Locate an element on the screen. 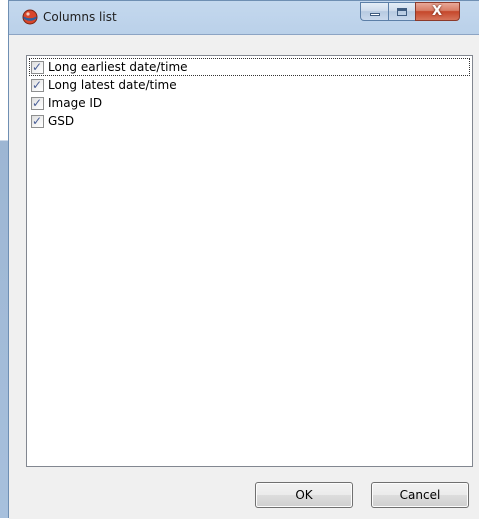  ok-button: OK is located at coordinates (304, 495).